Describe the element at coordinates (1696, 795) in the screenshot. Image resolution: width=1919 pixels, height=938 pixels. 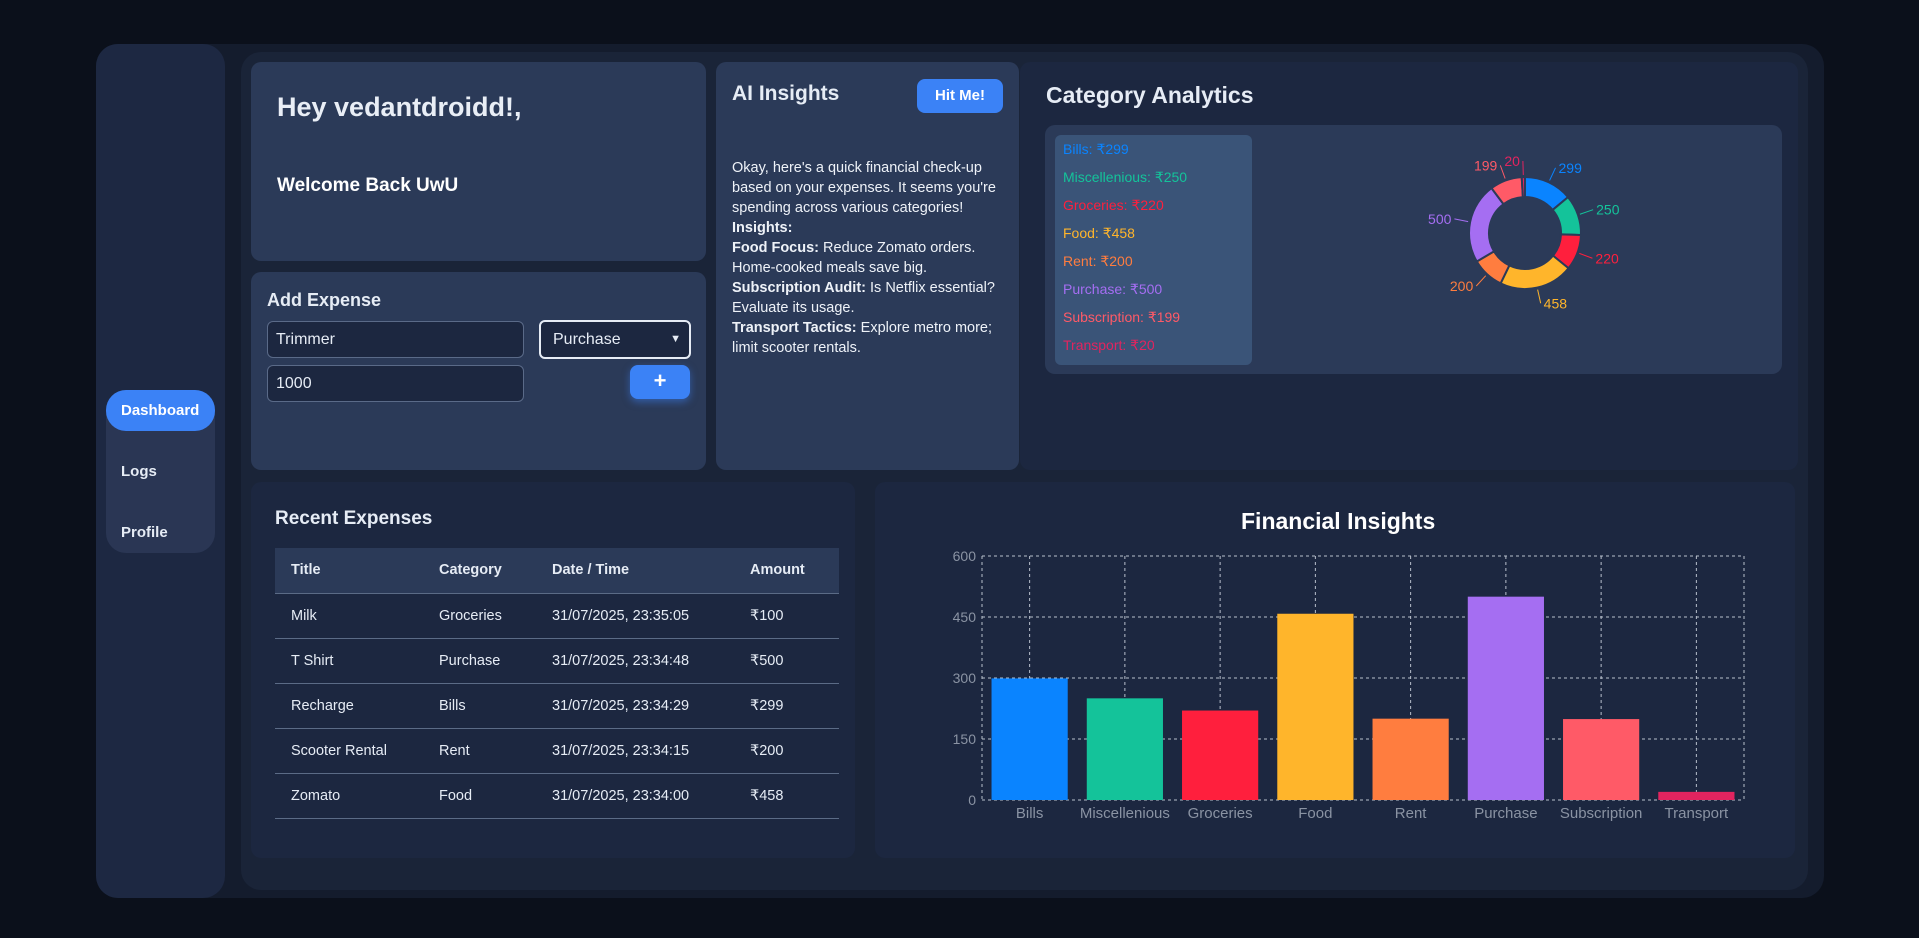
I see `bar-transport` at that location.